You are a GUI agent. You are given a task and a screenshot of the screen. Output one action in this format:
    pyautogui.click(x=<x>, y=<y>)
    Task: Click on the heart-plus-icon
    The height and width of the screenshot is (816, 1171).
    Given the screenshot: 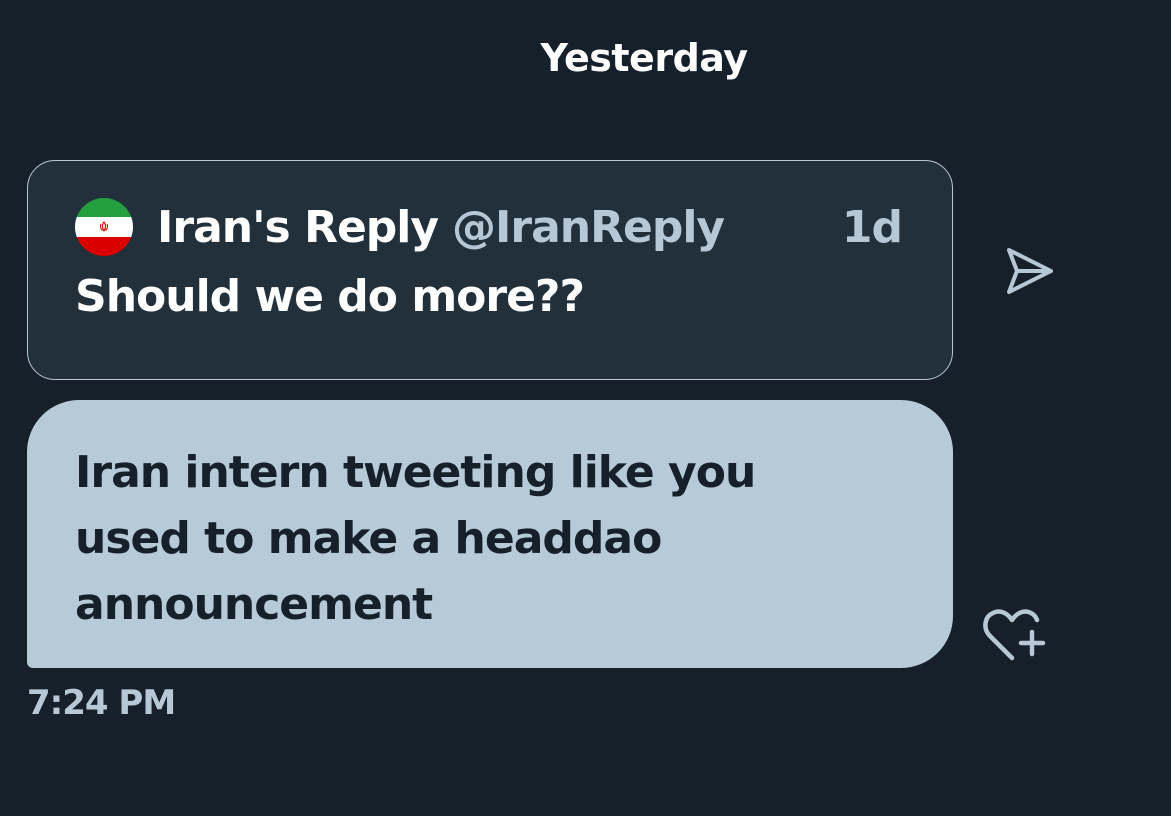 What is the action you would take?
    pyautogui.click(x=1014, y=635)
    